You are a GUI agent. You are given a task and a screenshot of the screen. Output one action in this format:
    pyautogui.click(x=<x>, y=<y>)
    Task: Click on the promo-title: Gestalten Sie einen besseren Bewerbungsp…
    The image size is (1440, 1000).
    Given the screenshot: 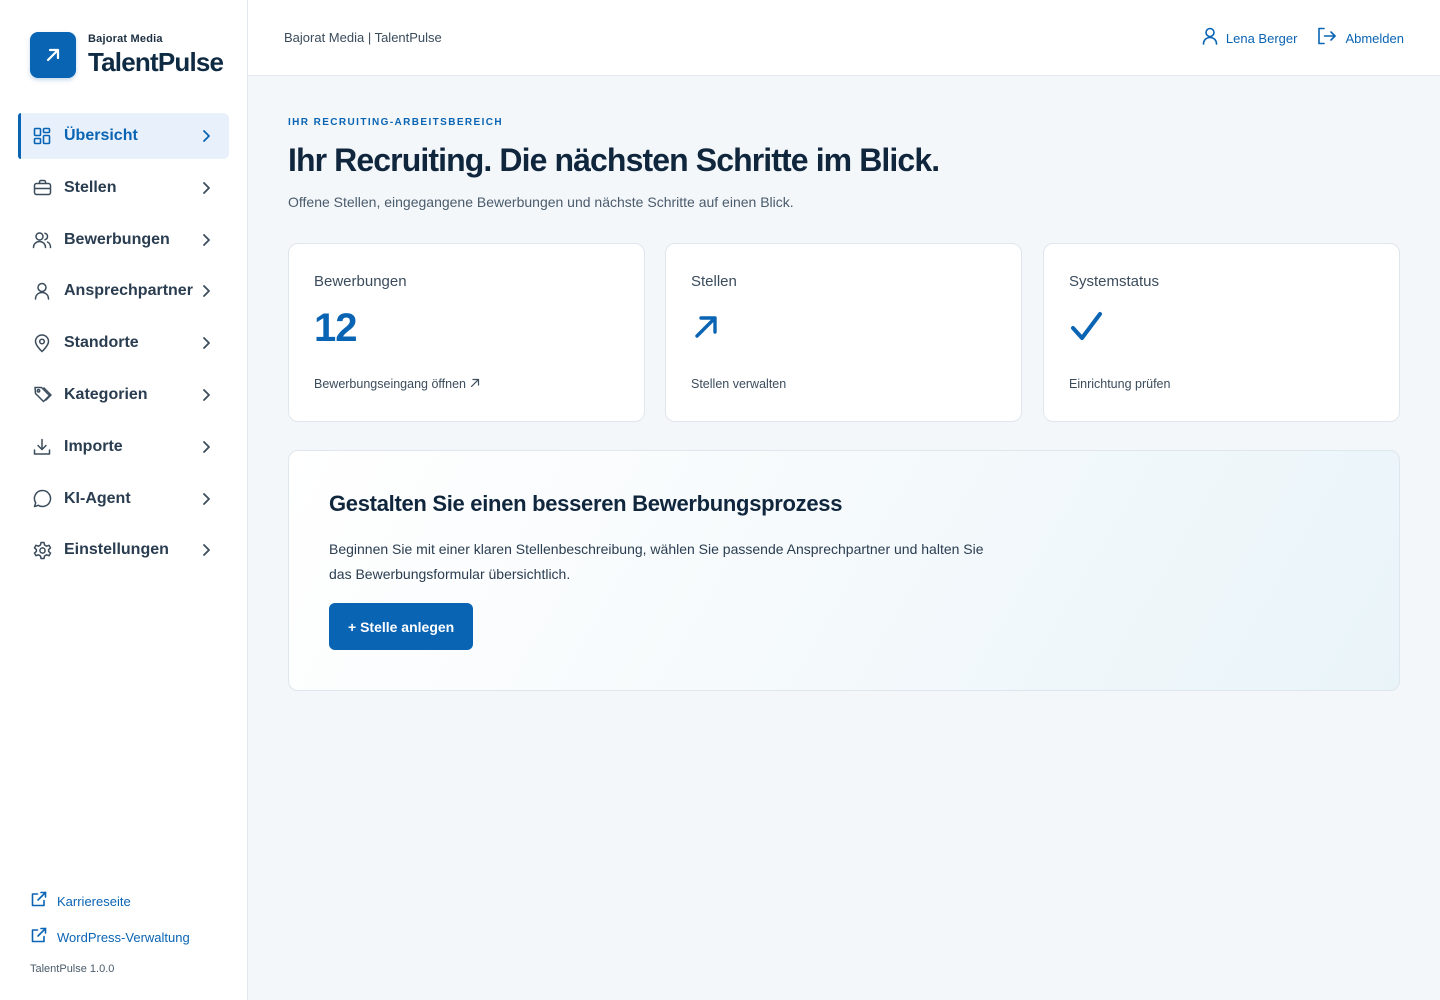 What is the action you would take?
    pyautogui.click(x=586, y=503)
    